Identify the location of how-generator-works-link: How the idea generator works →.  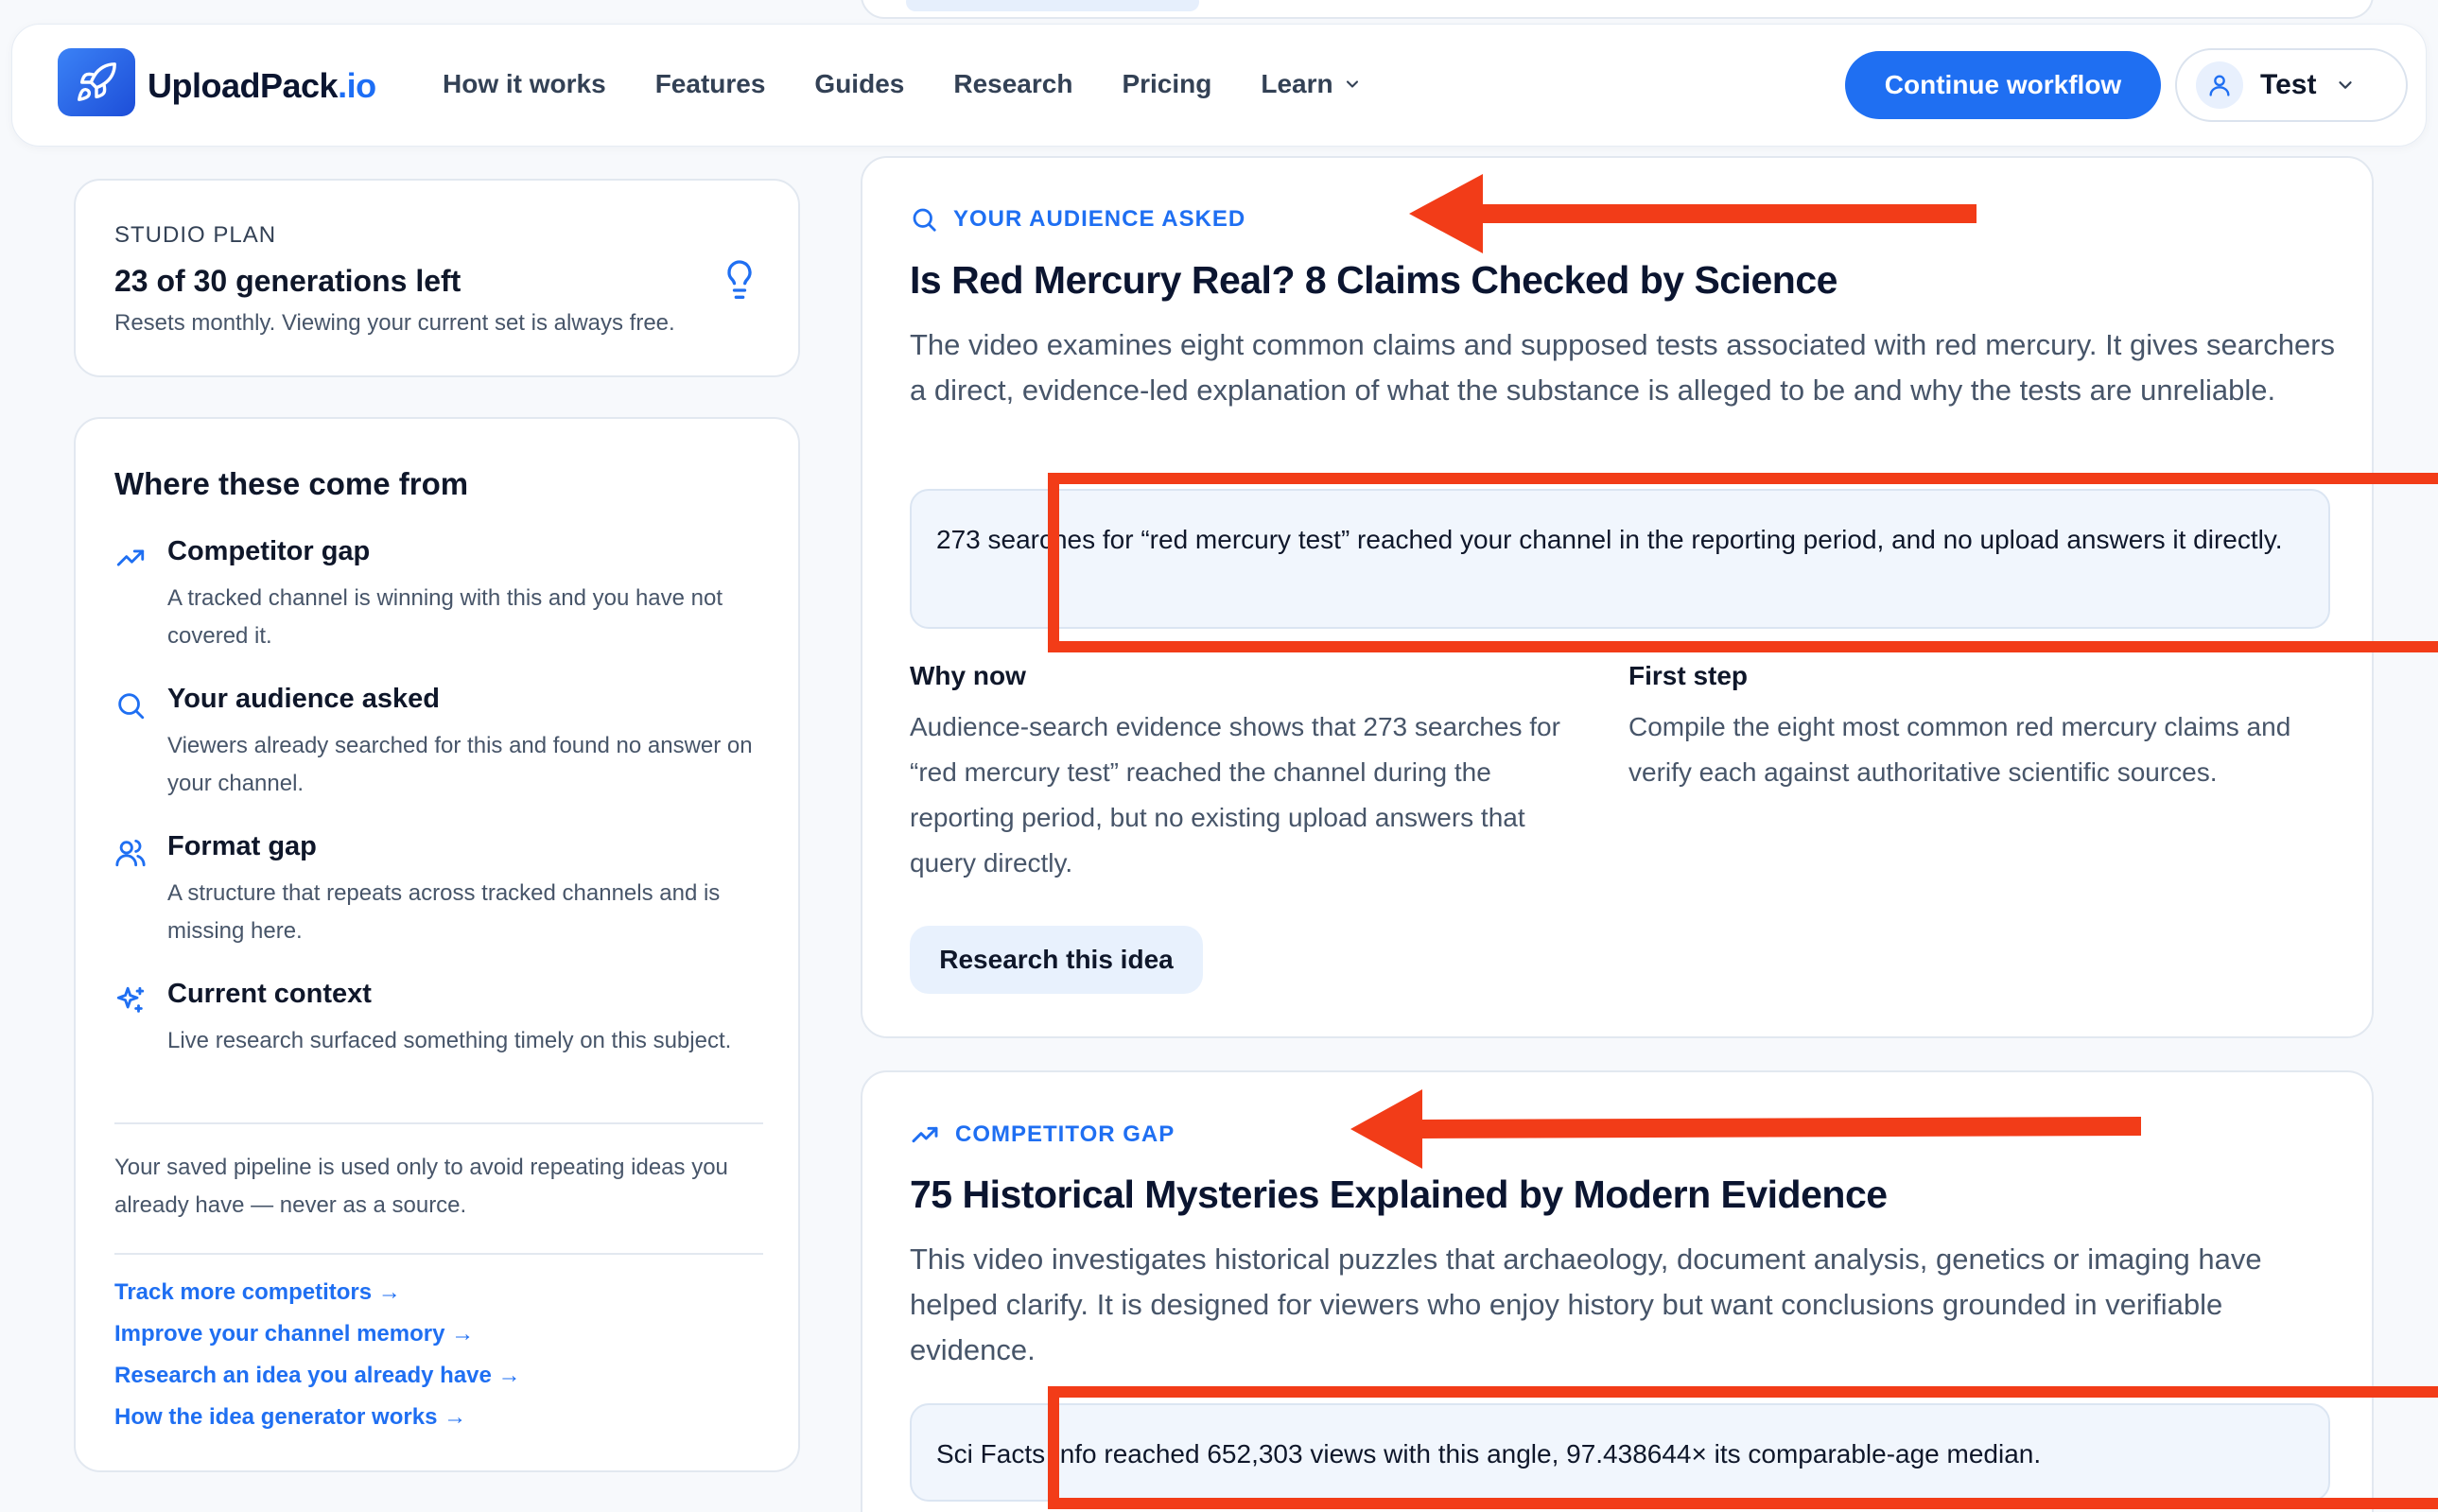
(290, 1417).